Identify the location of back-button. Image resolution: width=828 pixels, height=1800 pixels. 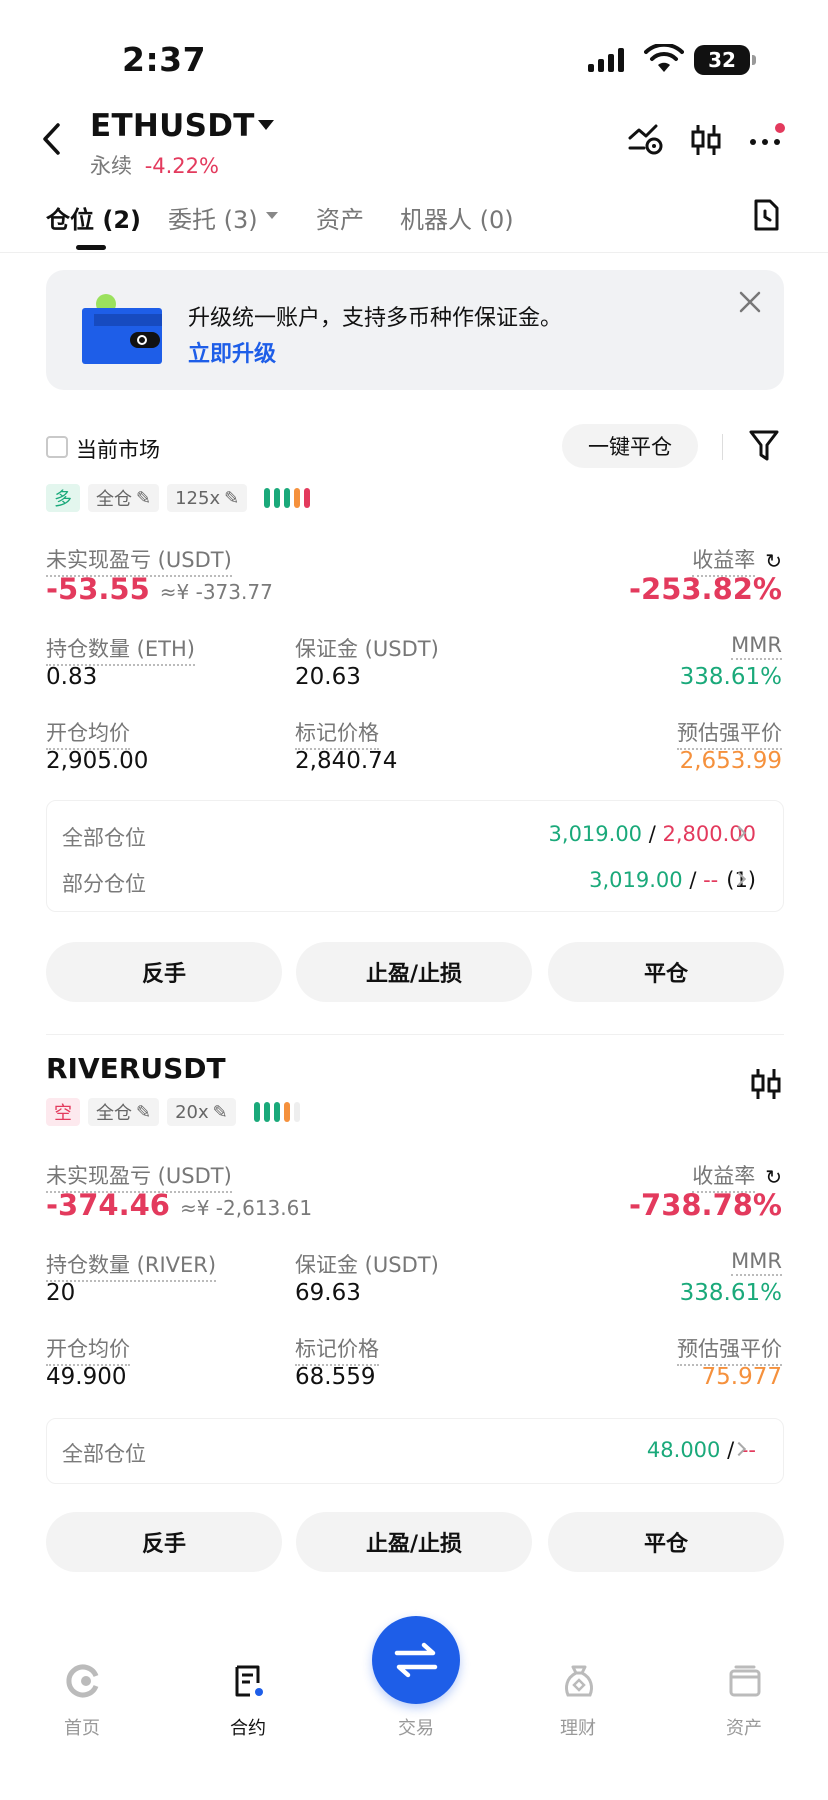
(51, 141).